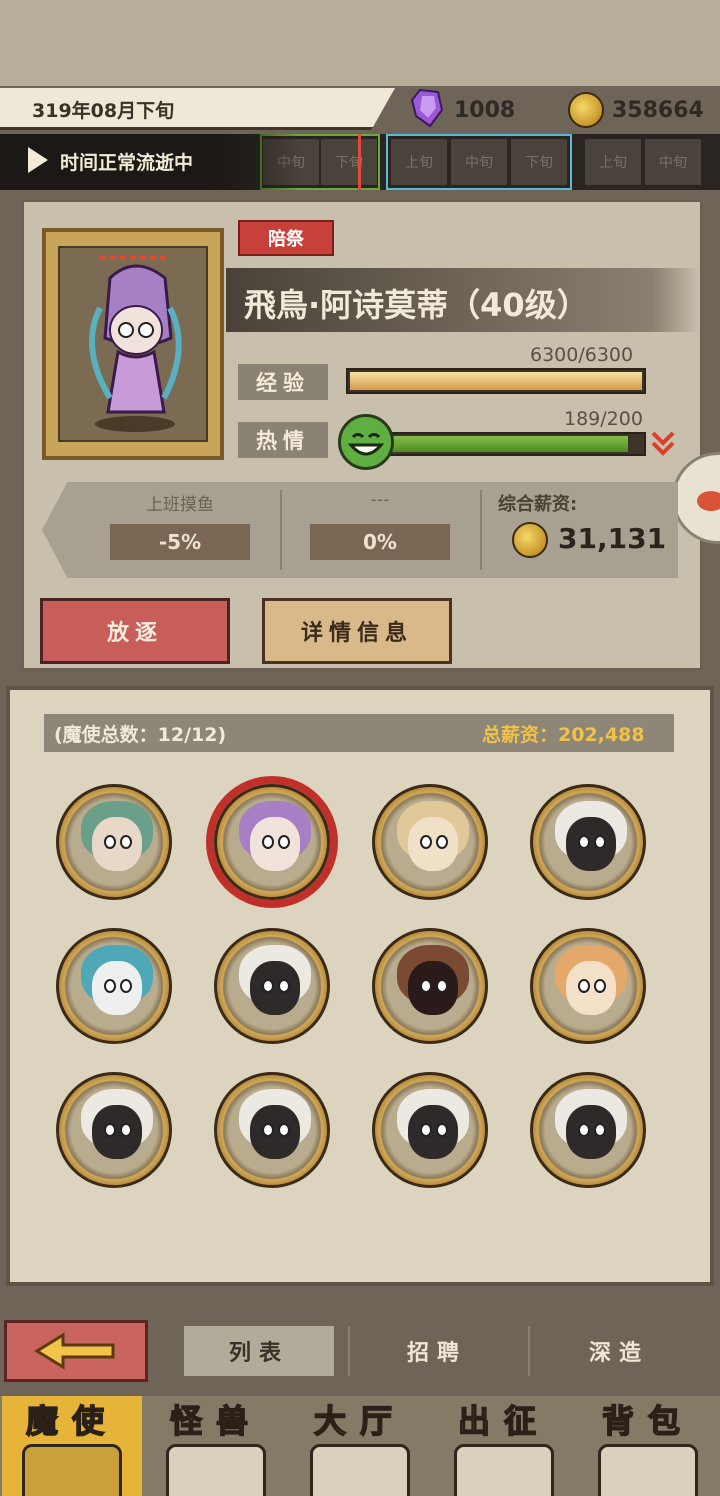 This screenshot has height=1496, width=720. What do you see at coordinates (538, 504) in the screenshot?
I see `salary-label: 综合薪资:` at bounding box center [538, 504].